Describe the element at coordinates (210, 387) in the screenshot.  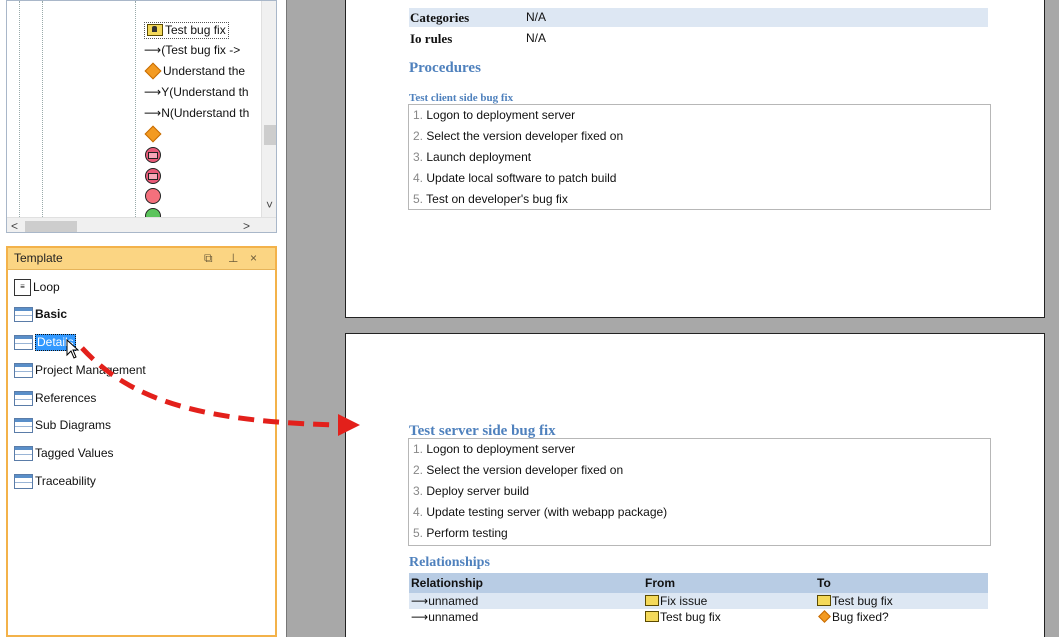
I see `drag-arrow-path` at that location.